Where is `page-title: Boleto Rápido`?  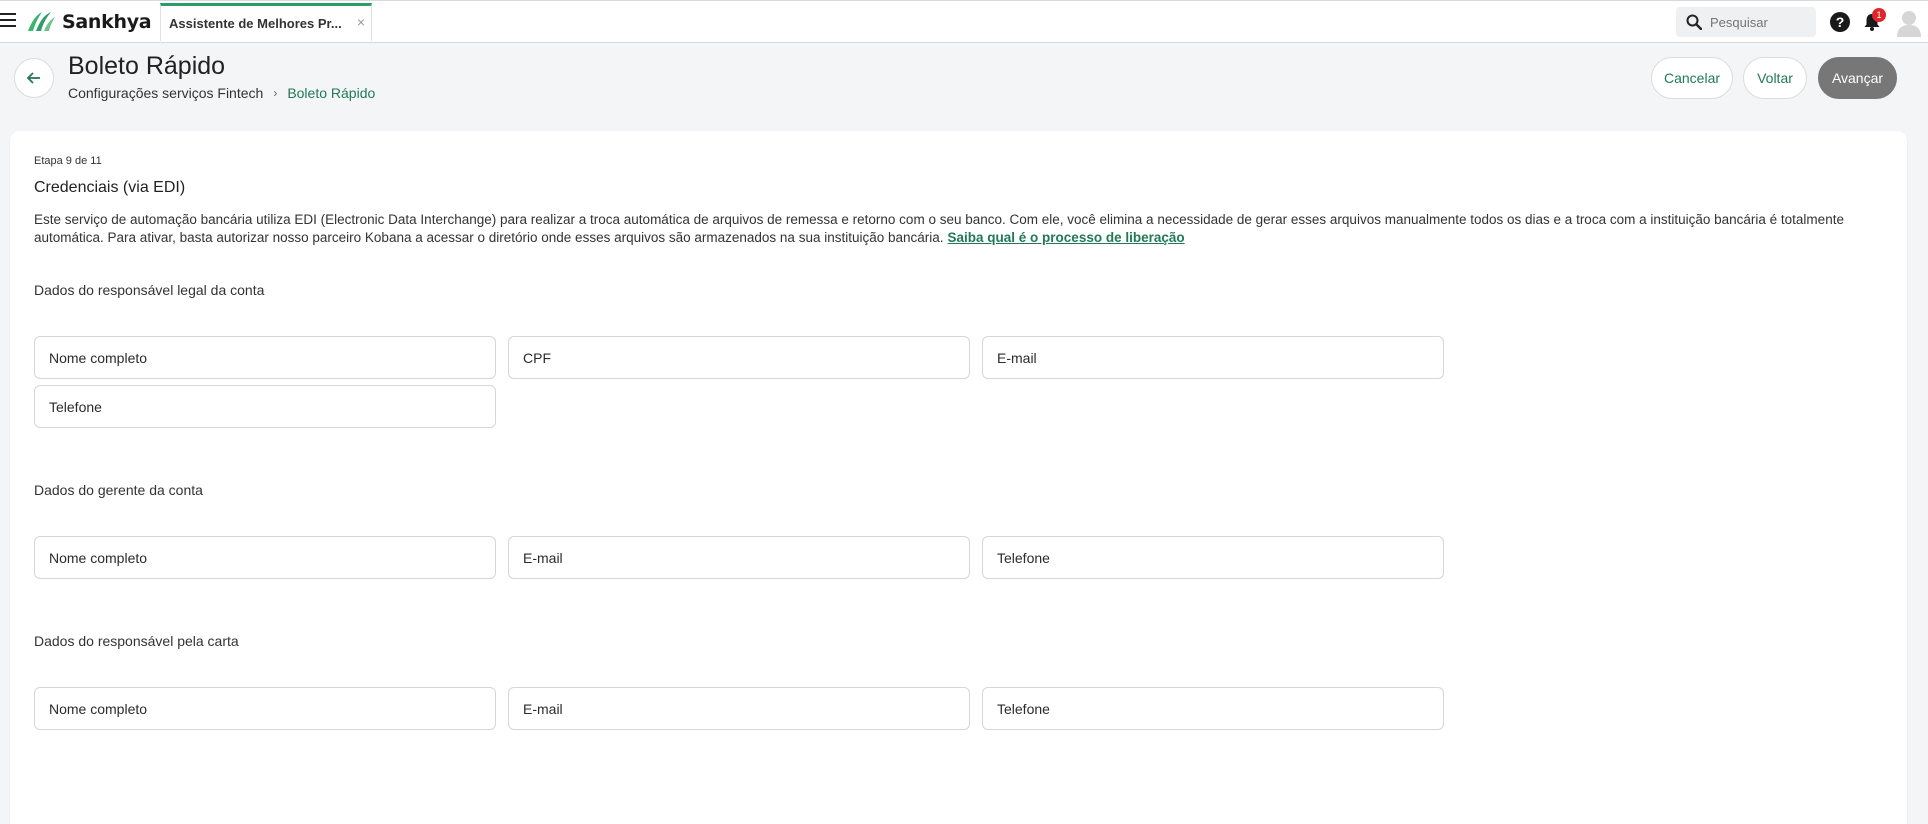
page-title: Boleto Rápido is located at coordinates (147, 66).